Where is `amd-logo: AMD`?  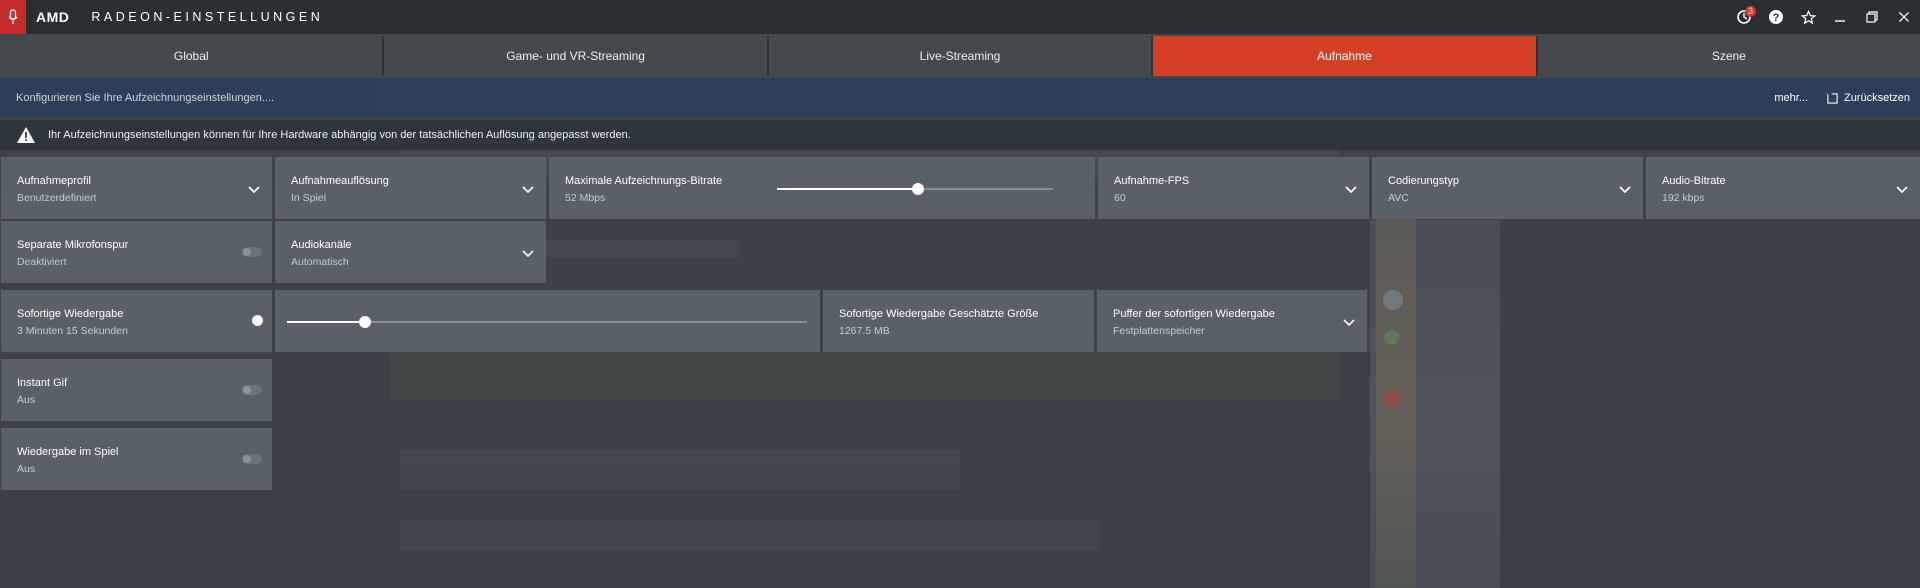
amd-logo: AMD is located at coordinates (53, 17).